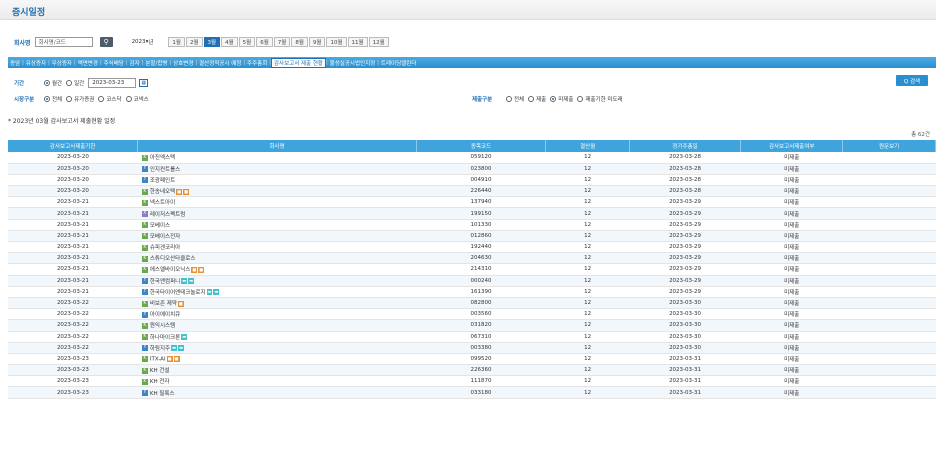 The image size is (936, 458). I want to click on menu-item-9: 주주총회, so click(257, 63).